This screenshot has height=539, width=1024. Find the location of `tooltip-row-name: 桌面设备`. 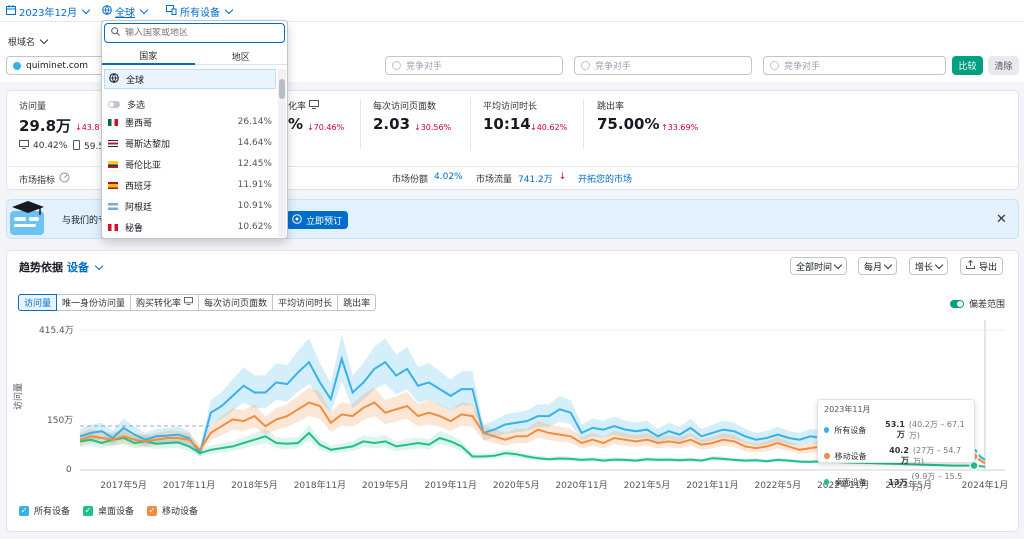

tooltip-row-name: 桌面设备 is located at coordinates (850, 482).